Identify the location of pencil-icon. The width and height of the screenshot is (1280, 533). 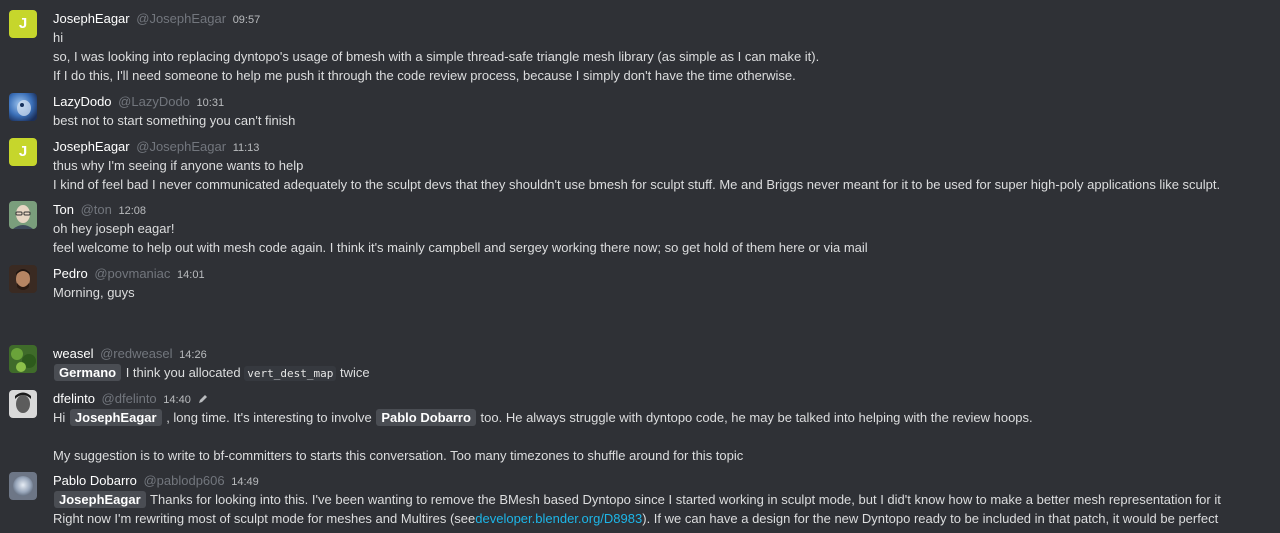
(203, 400).